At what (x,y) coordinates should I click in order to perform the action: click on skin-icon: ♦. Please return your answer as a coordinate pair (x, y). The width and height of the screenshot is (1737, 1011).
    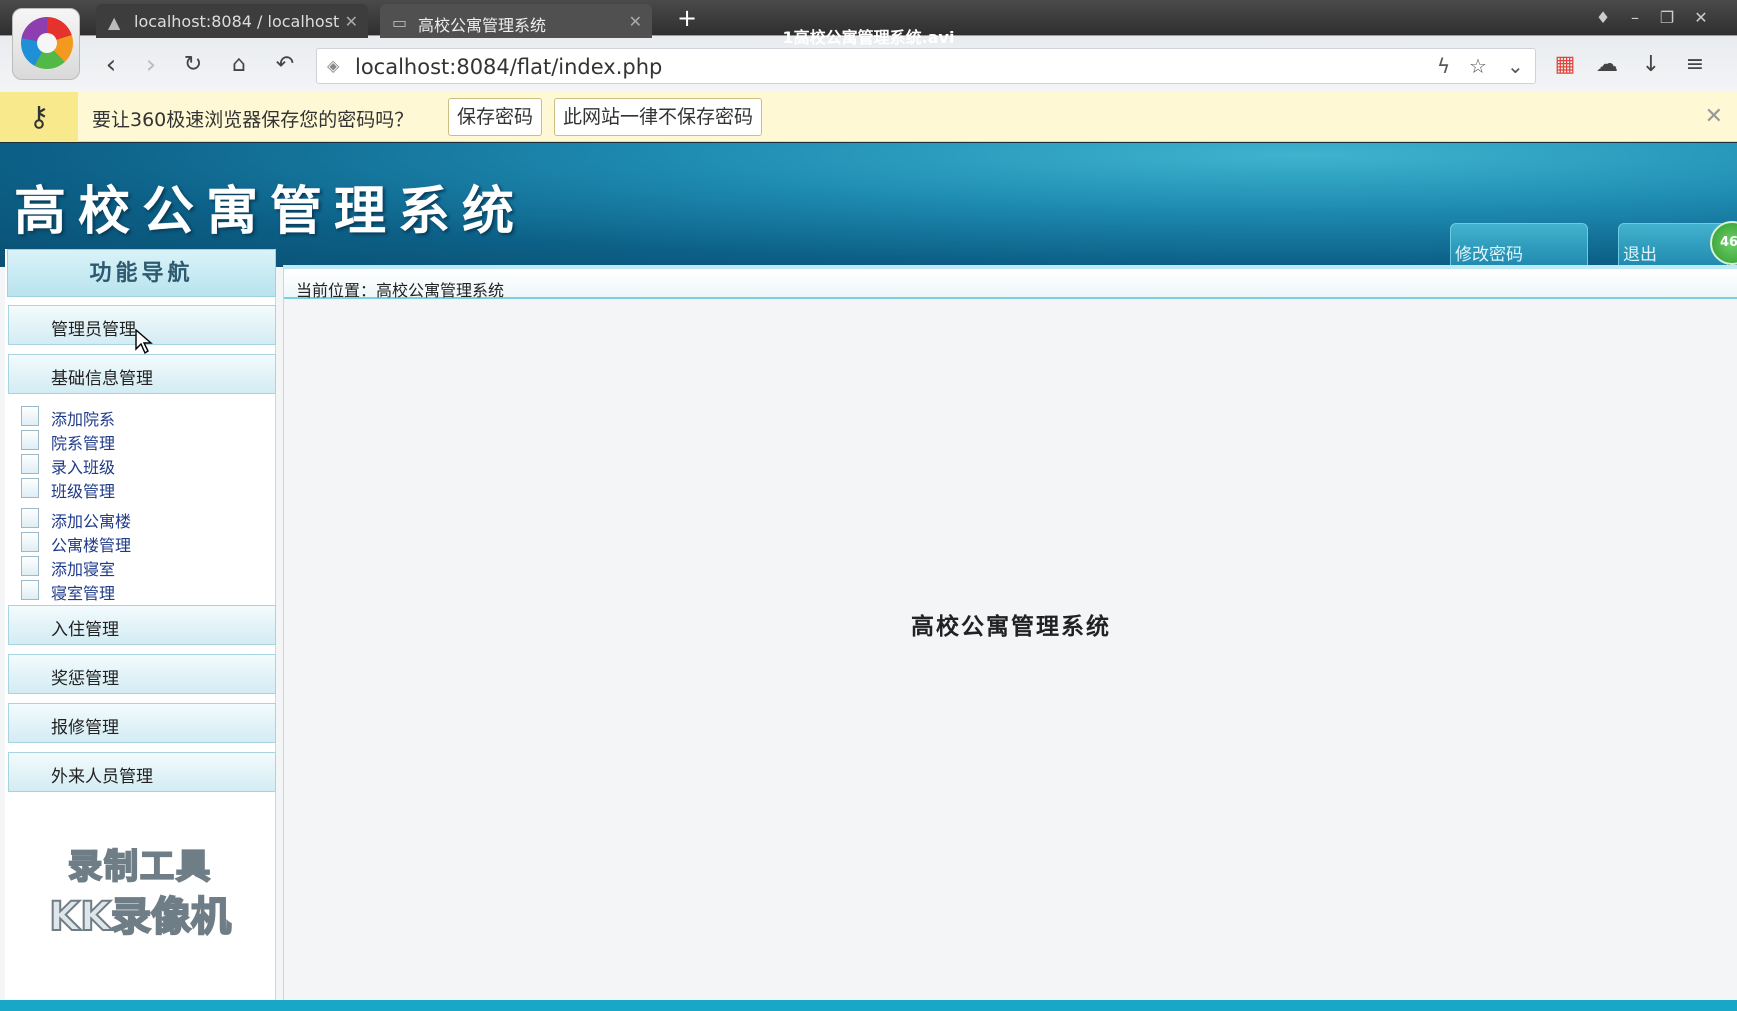
    Looking at the image, I should click on (1603, 19).